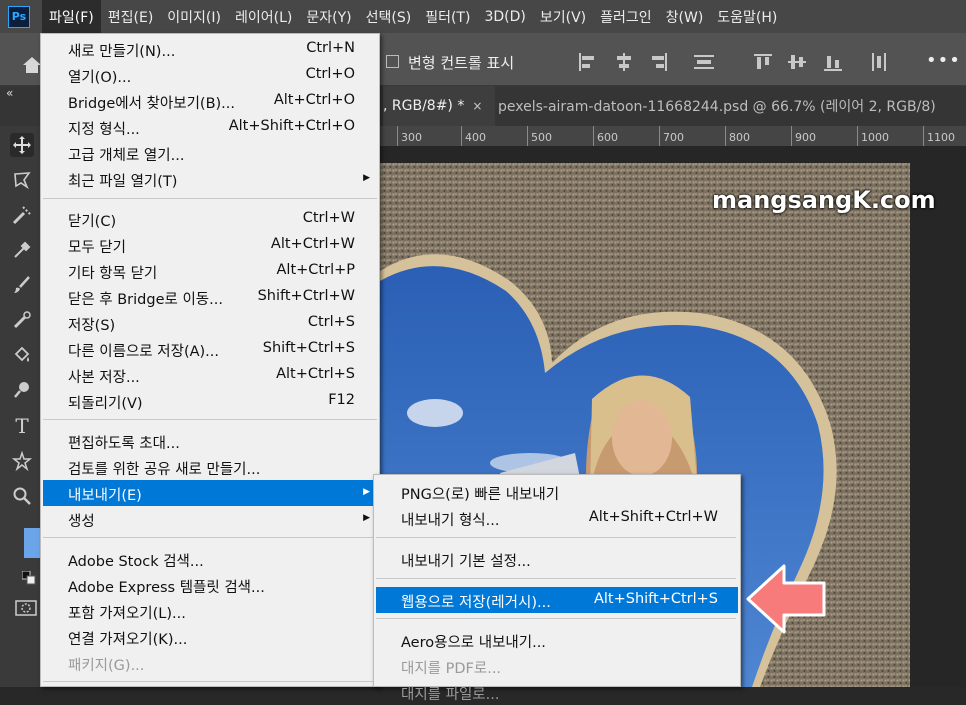 The image size is (966, 705). I want to click on brush-tool-icon, so click(22, 285).